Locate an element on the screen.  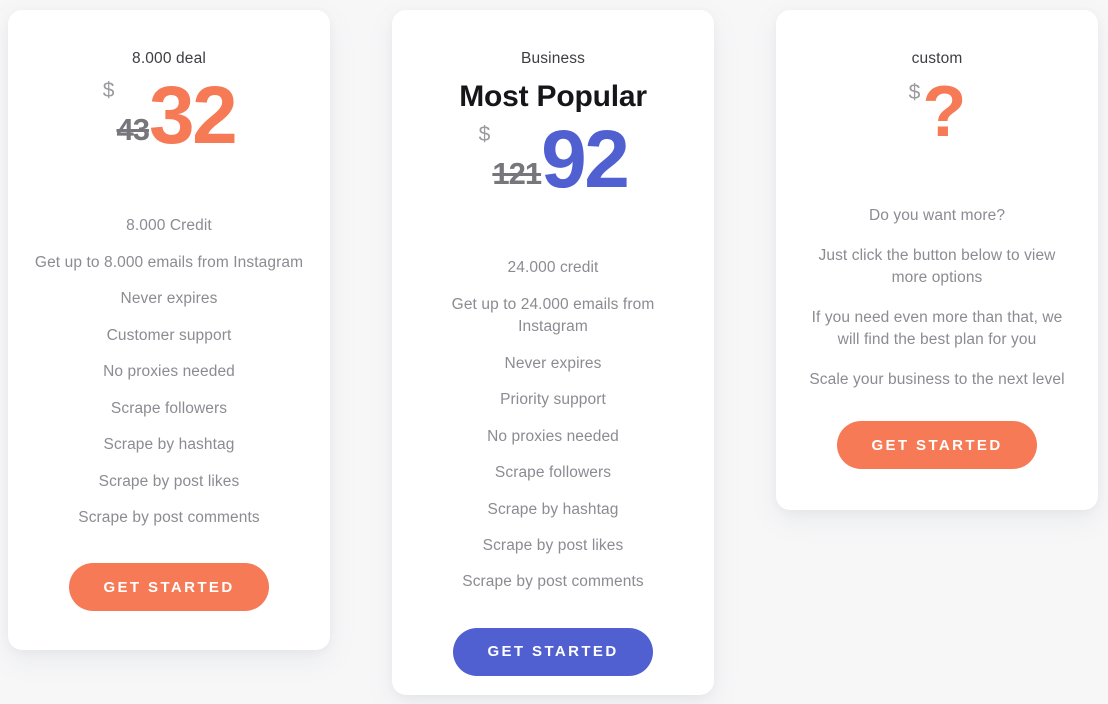
feature-item: Customer support is located at coordinates (169, 335).